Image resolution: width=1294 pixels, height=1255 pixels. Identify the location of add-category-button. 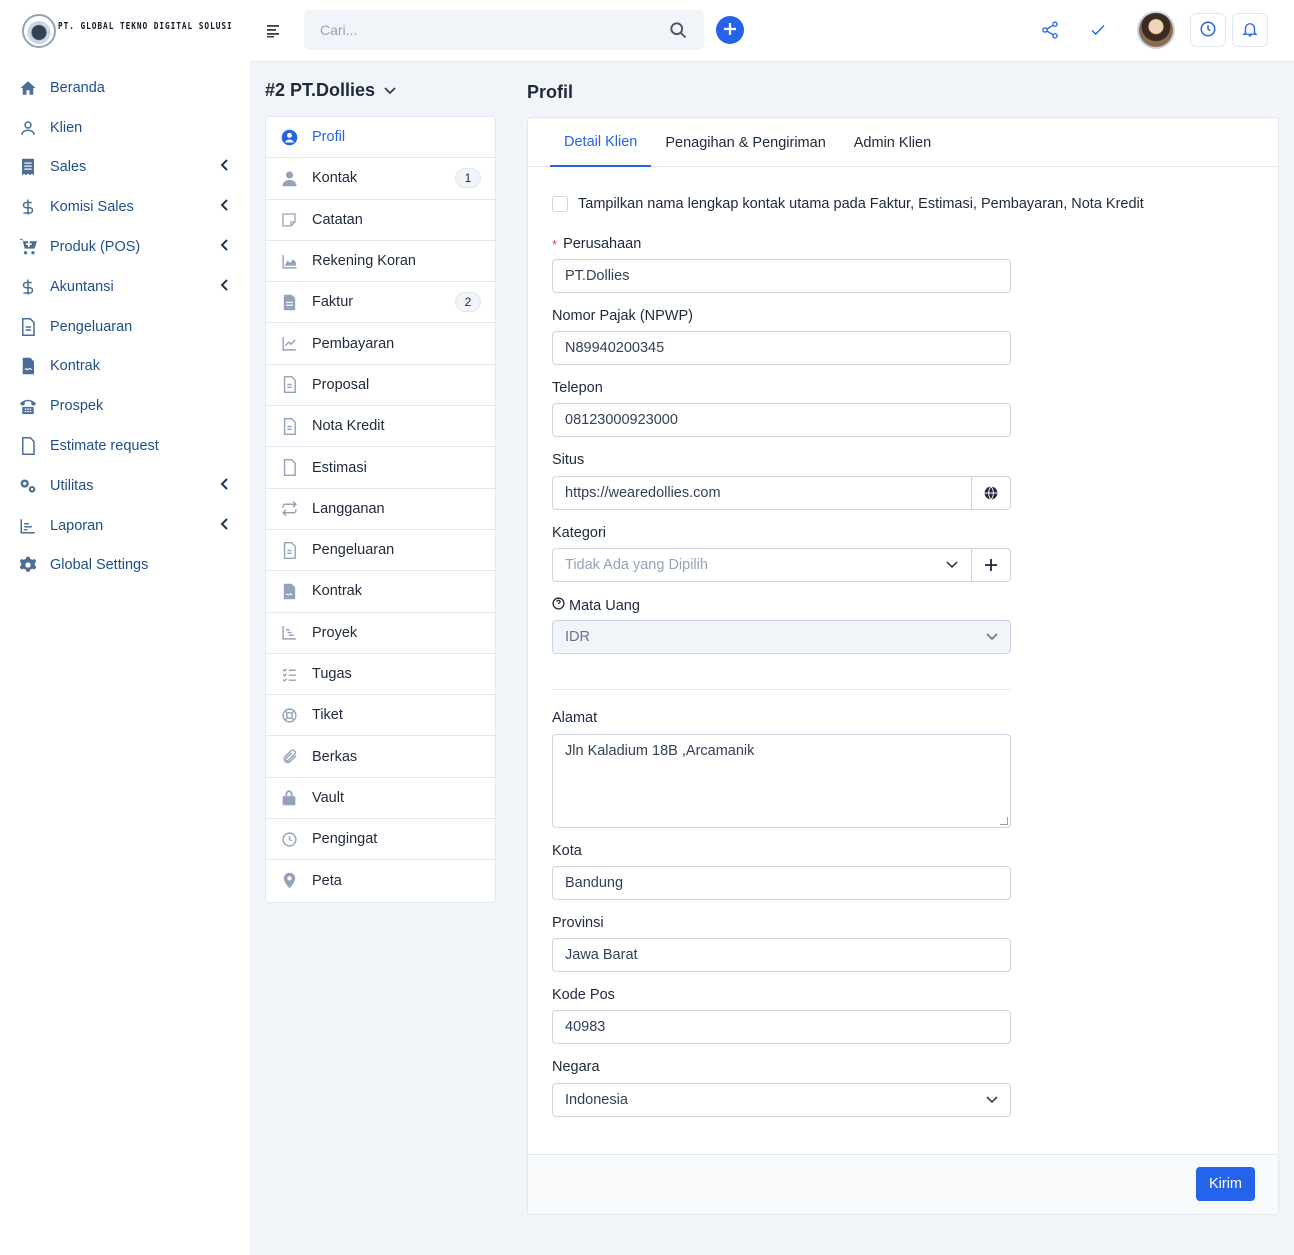
(990, 565).